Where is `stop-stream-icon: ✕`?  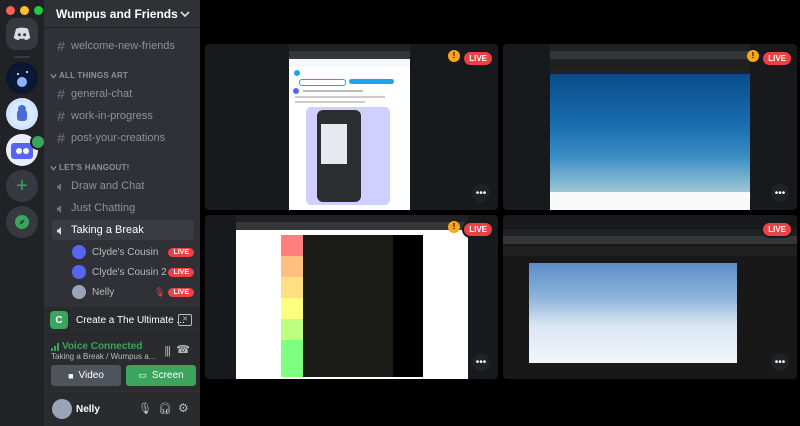 stop-stream-icon: ✕ is located at coordinates (185, 320).